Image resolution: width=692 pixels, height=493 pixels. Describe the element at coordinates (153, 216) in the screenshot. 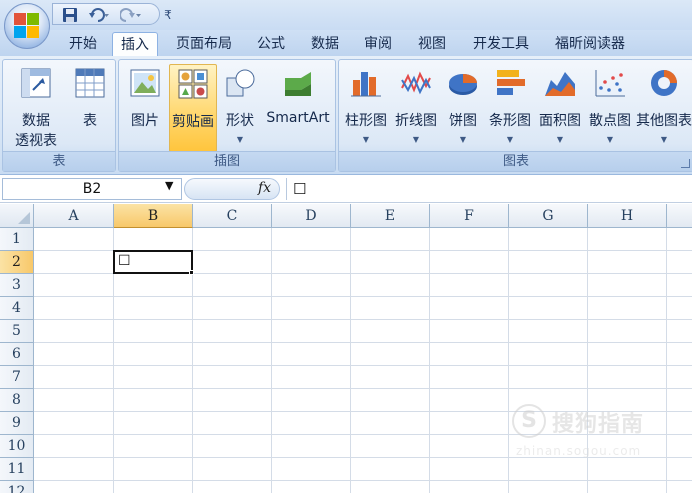

I see `column-header-b: B` at that location.